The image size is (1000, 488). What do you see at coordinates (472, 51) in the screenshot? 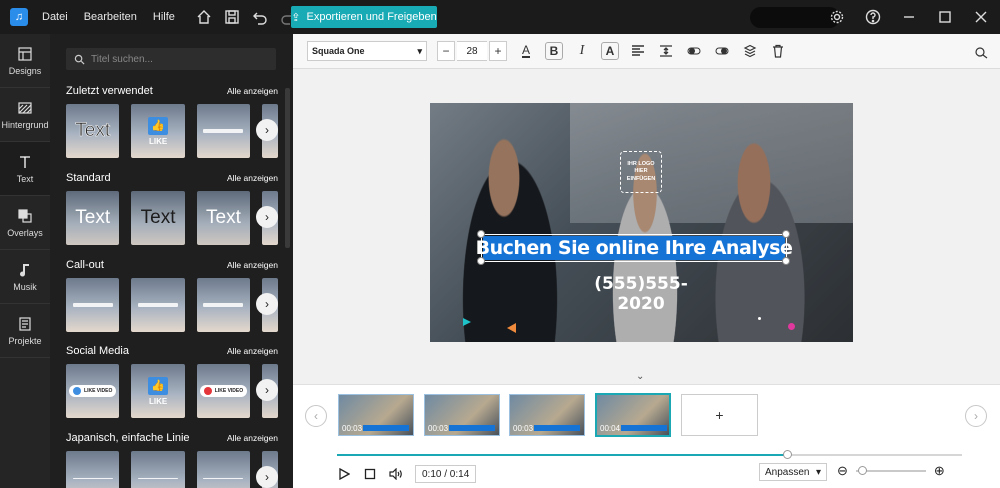
I see `font-size-value: 28` at bounding box center [472, 51].